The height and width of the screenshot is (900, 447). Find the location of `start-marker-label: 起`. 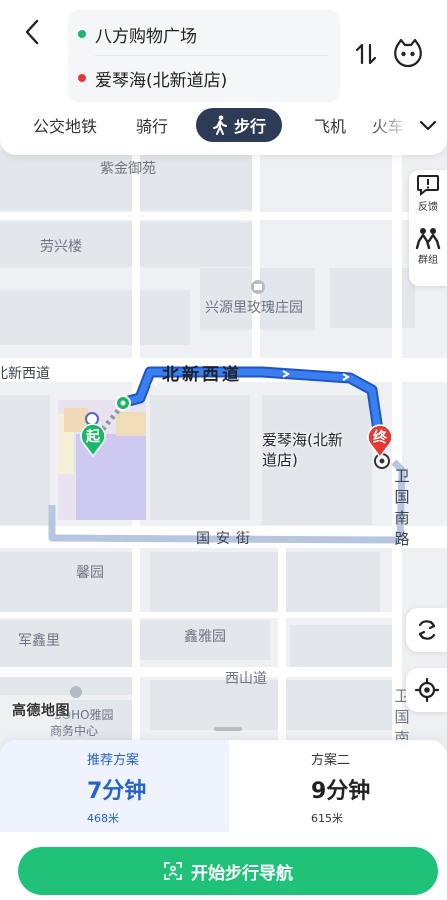

start-marker-label: 起 is located at coordinates (93, 437).